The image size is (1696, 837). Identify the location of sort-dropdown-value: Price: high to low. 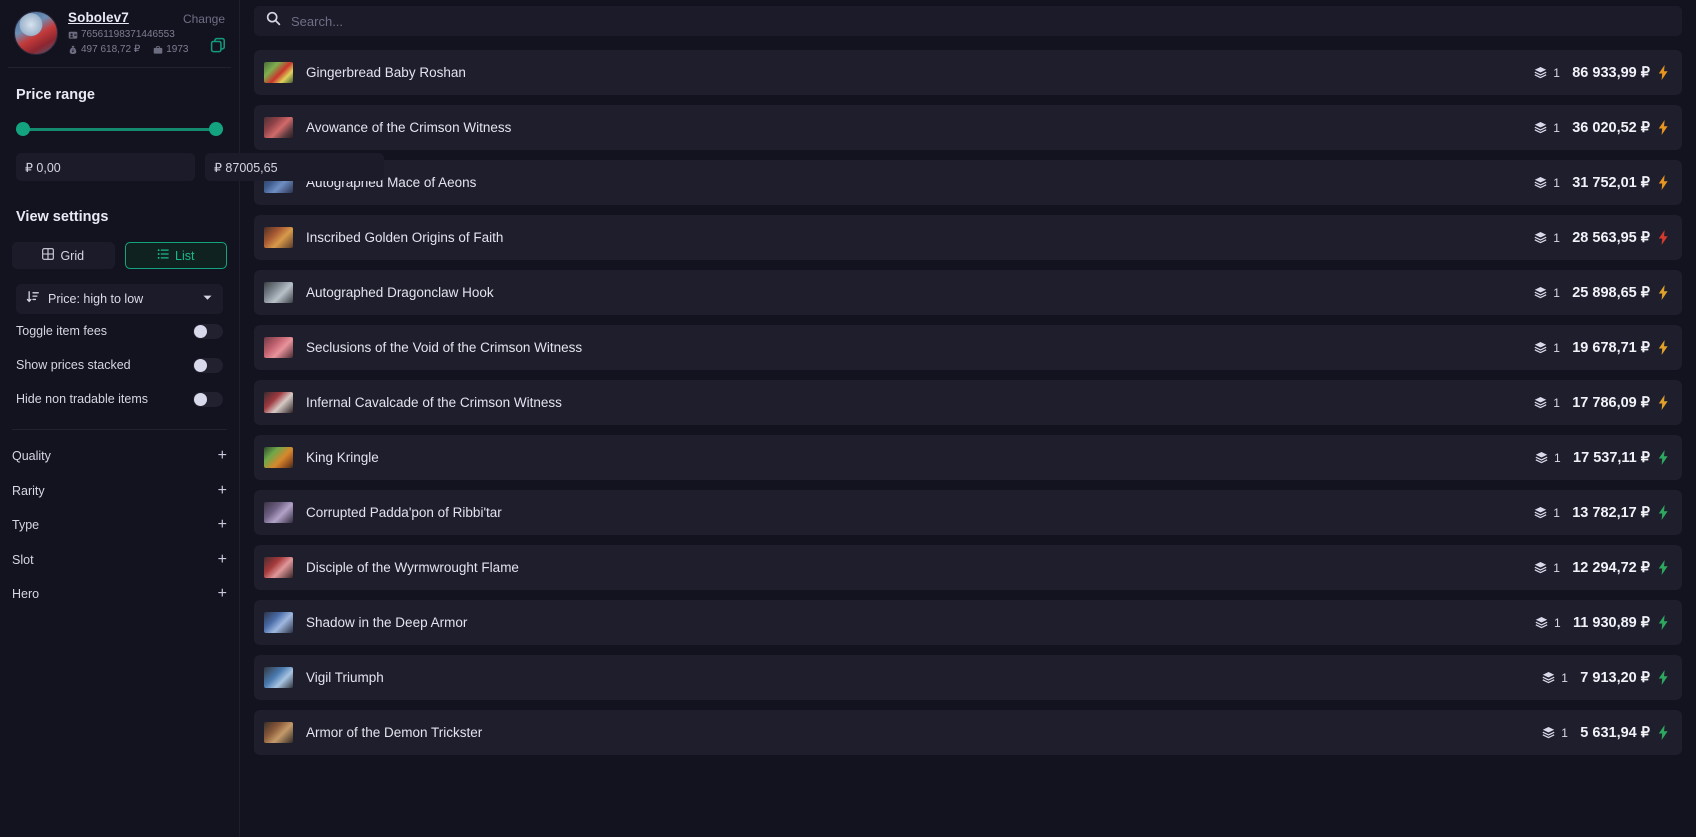
(96, 299).